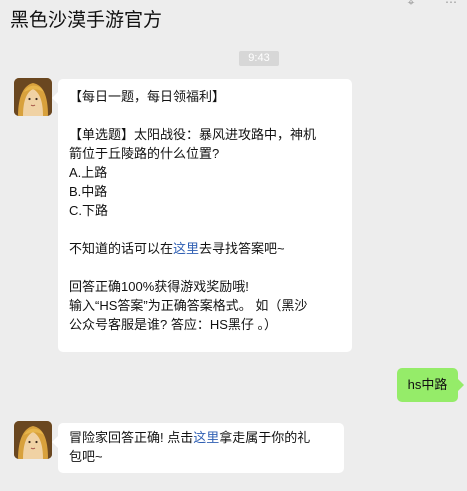 The height and width of the screenshot is (491, 467). What do you see at coordinates (259, 58) in the screenshot?
I see `message-time-badge: 9:43` at bounding box center [259, 58].